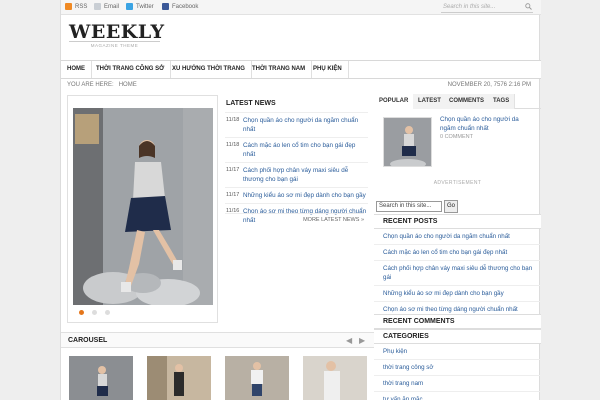 The width and height of the screenshot is (600, 400). What do you see at coordinates (112, 6) in the screenshot?
I see `email-label: Email` at bounding box center [112, 6].